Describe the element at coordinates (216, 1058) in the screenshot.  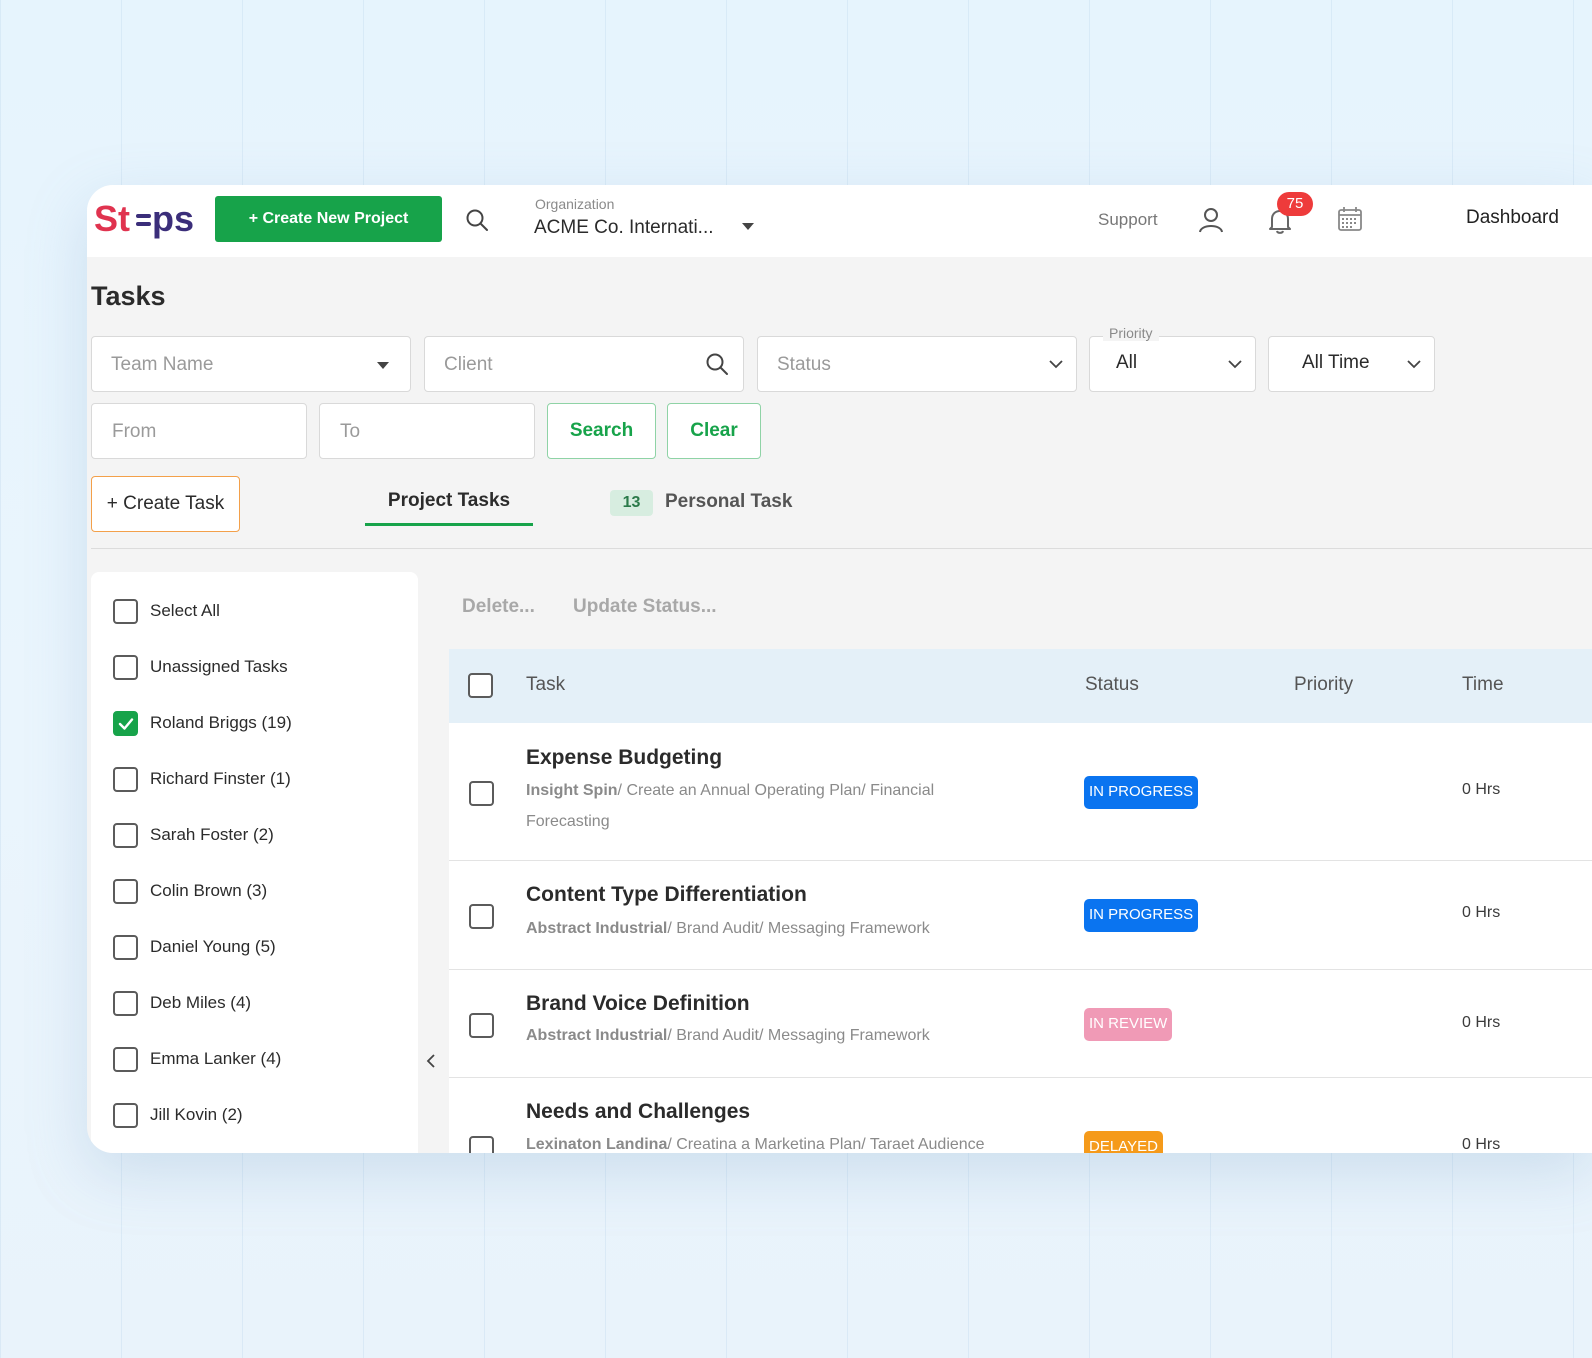
I see `assignee-label: Emma Lanker (4)` at that location.